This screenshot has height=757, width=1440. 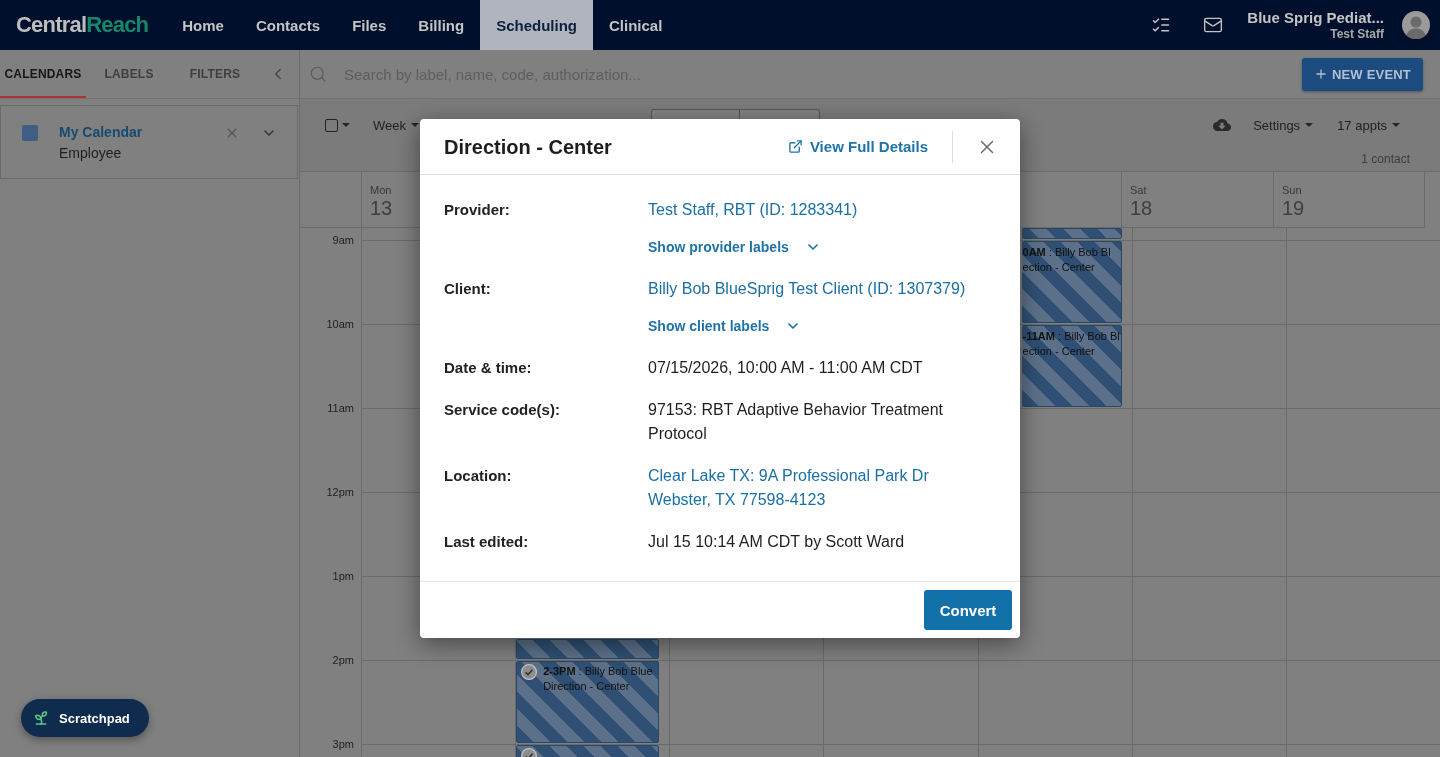 What do you see at coordinates (1071, 282) in the screenshot?
I see `event-block: 0AM : Billy Bob Bl ection - Center` at bounding box center [1071, 282].